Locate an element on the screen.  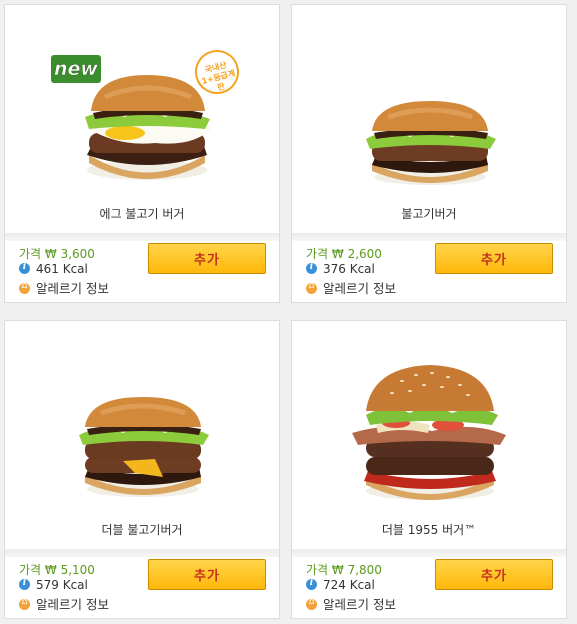
product-name: 불고기버거 is located at coordinates (429, 213).